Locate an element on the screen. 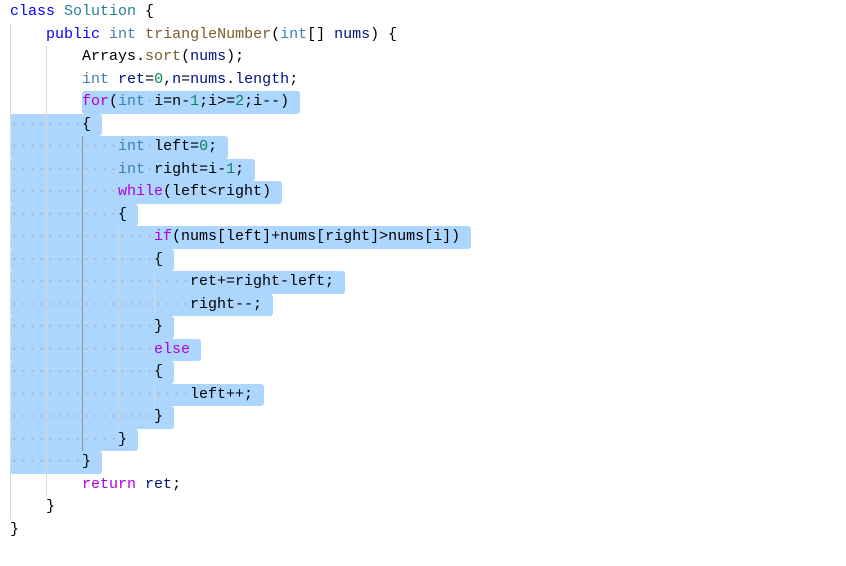 The height and width of the screenshot is (566, 846). code-text: ····················left++; is located at coordinates (131, 394).